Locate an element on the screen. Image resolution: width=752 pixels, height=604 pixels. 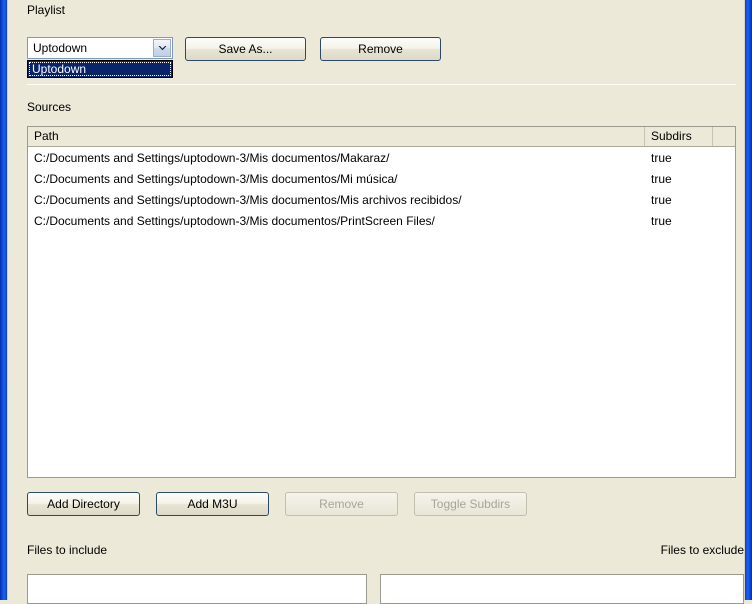
chevron-down-icon is located at coordinates (162, 48).